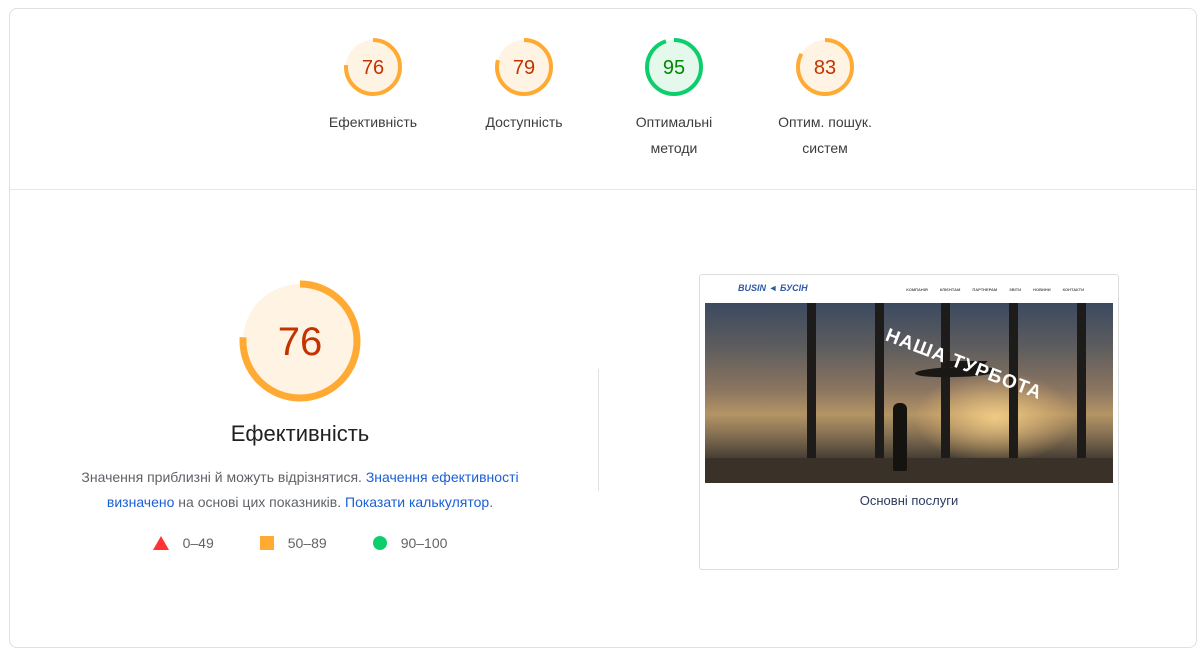  I want to click on gauge-ring: 83, so click(825, 67).